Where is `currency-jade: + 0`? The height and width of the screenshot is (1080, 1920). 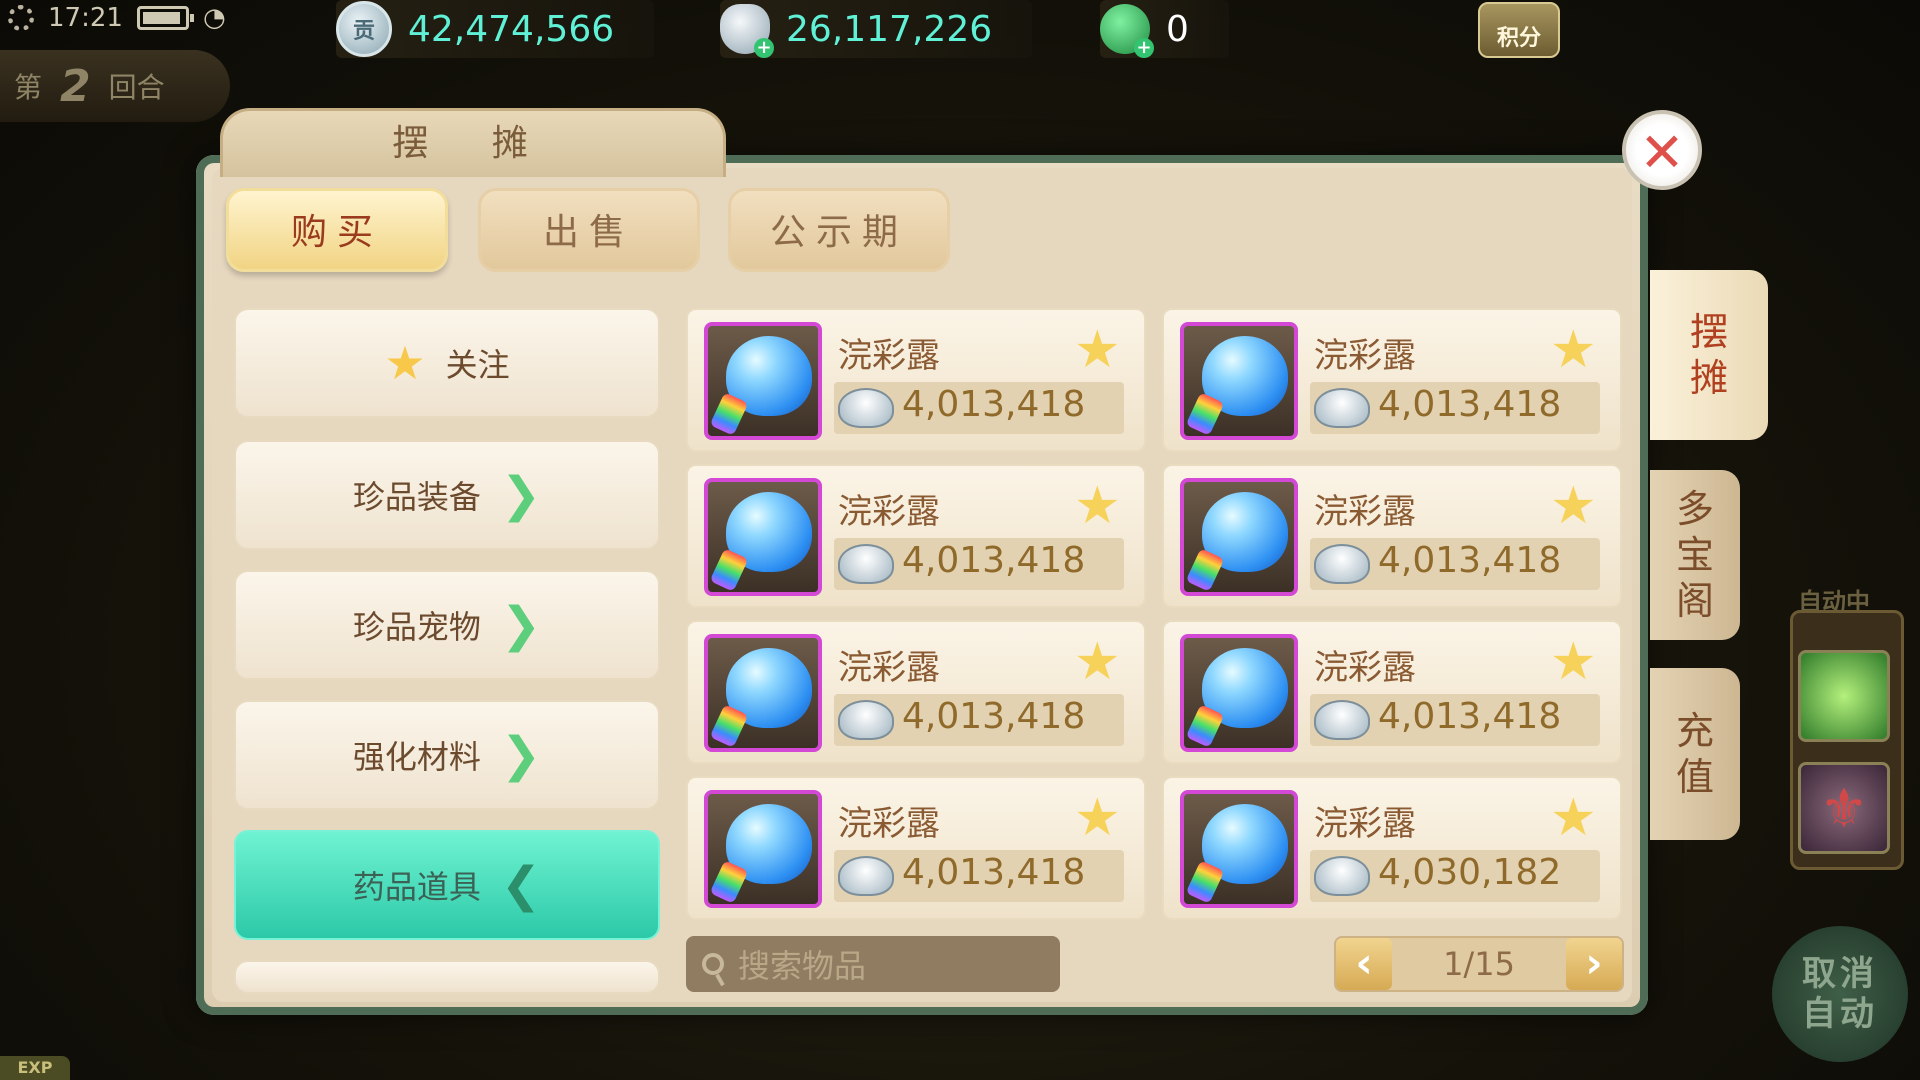 currency-jade: + 0 is located at coordinates (1164, 29).